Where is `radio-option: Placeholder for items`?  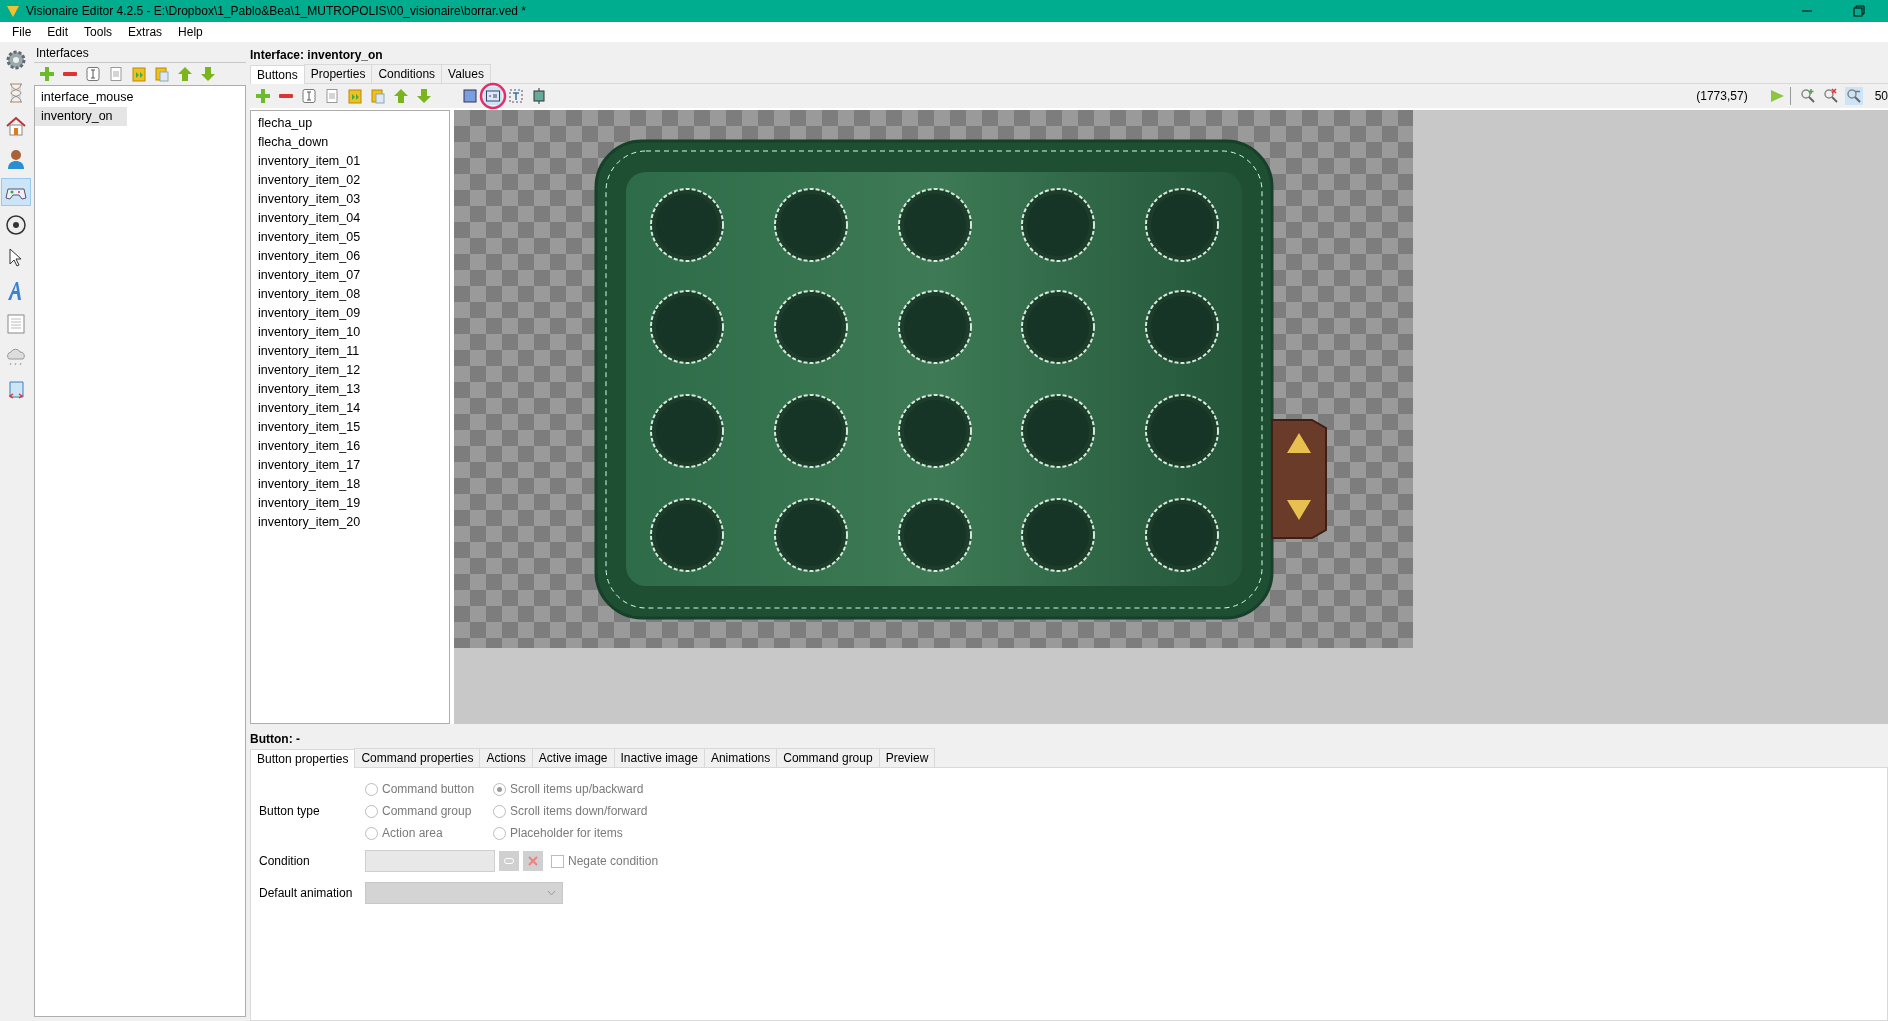
radio-option: Placeholder for items is located at coordinates (1186, 833).